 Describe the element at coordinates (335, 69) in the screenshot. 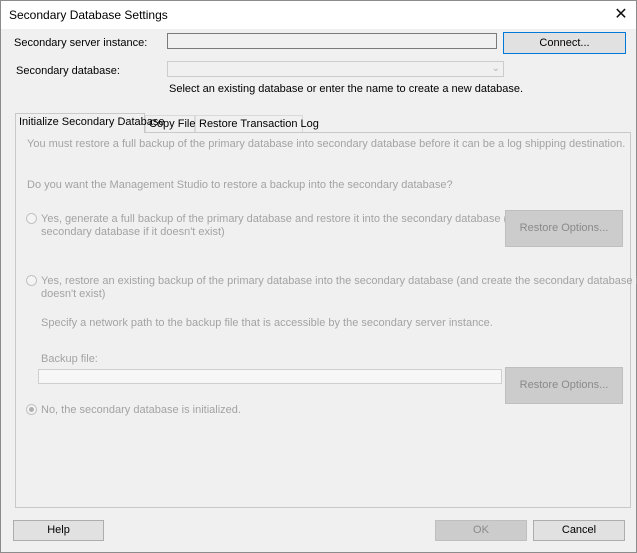

I see `secondary-database-combobox: ⌄` at that location.